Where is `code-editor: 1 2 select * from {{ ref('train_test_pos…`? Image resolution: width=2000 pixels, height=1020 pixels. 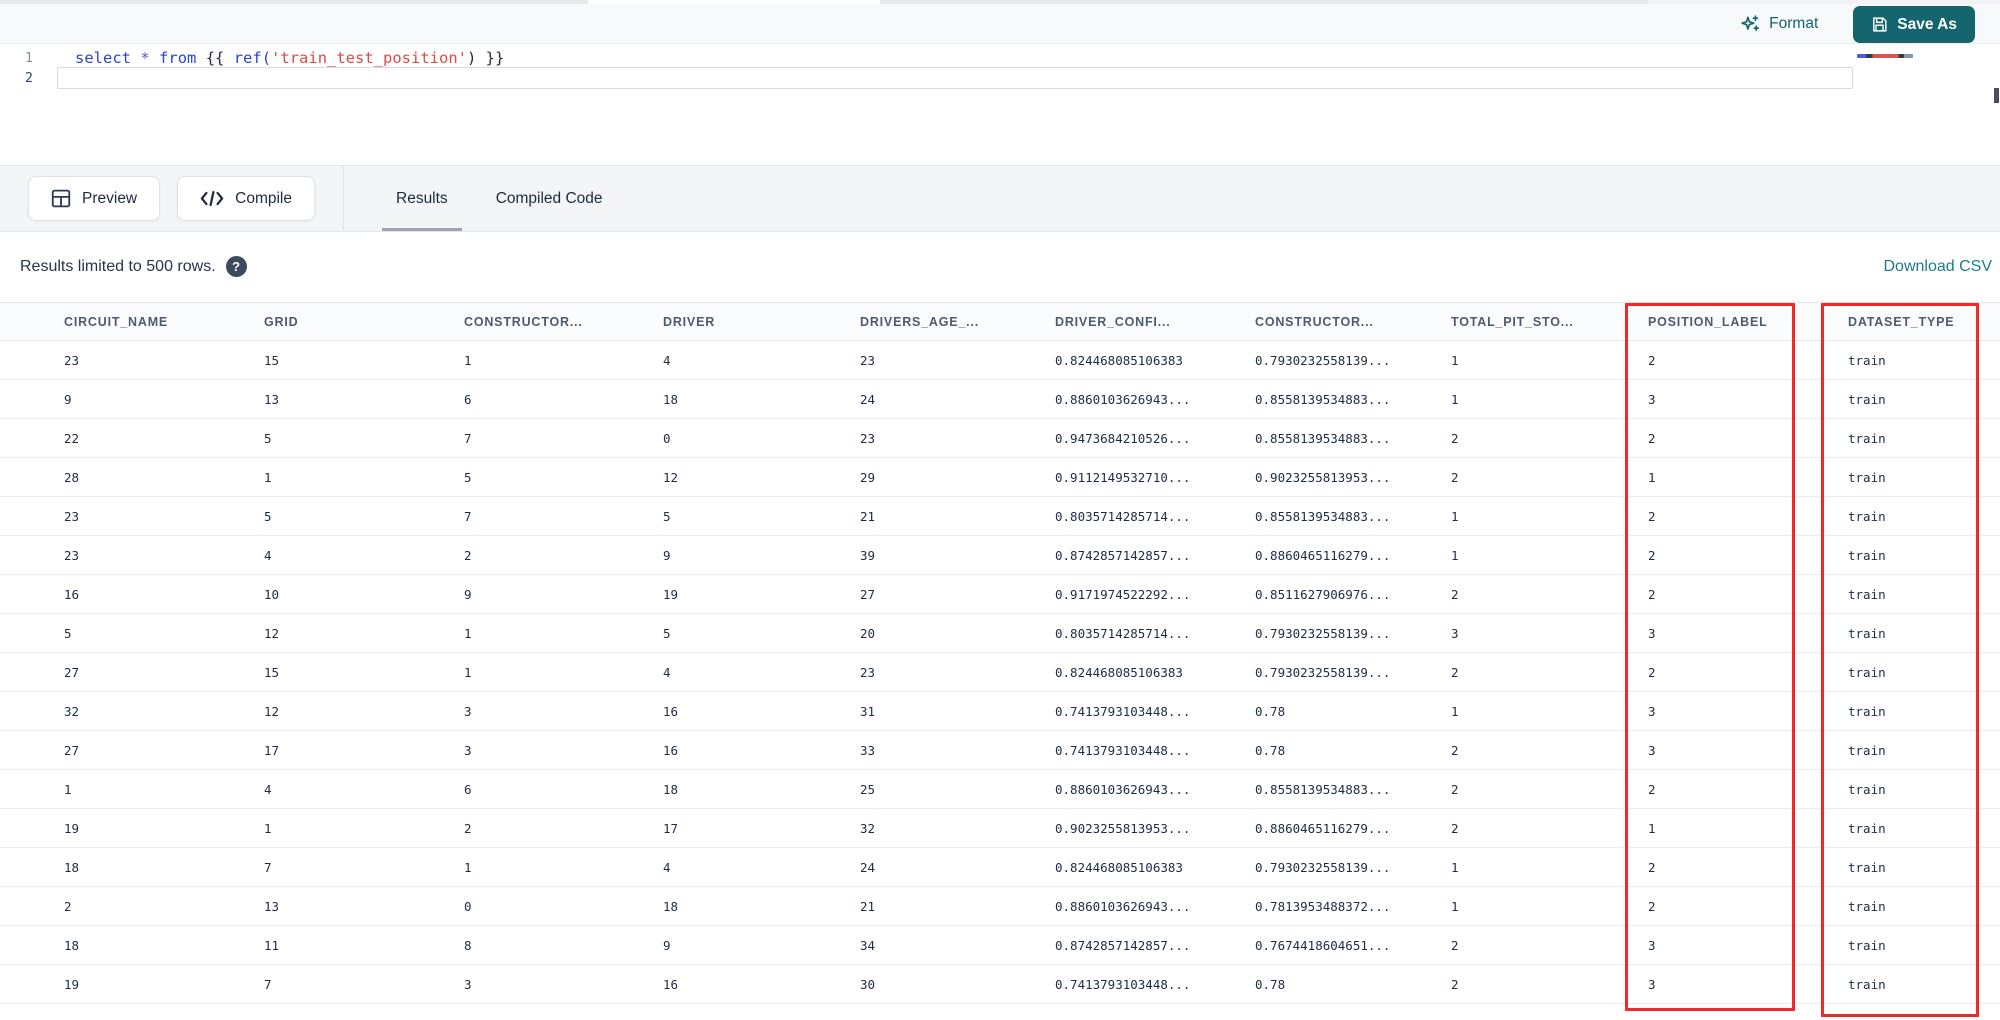 code-editor: 1 2 select * from {{ ref('train_test_pos… is located at coordinates (1000, 105).